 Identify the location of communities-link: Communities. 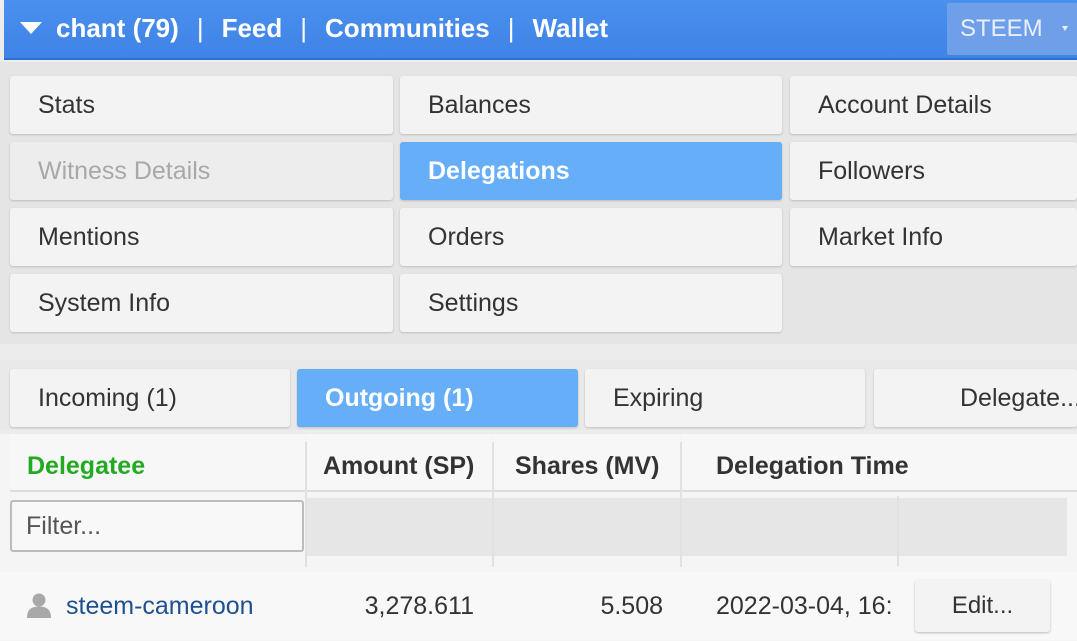
(407, 28).